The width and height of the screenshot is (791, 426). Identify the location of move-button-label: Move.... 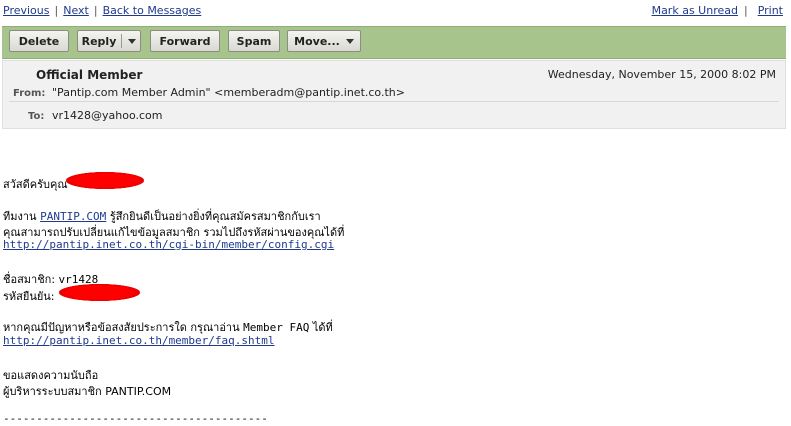
(317, 41).